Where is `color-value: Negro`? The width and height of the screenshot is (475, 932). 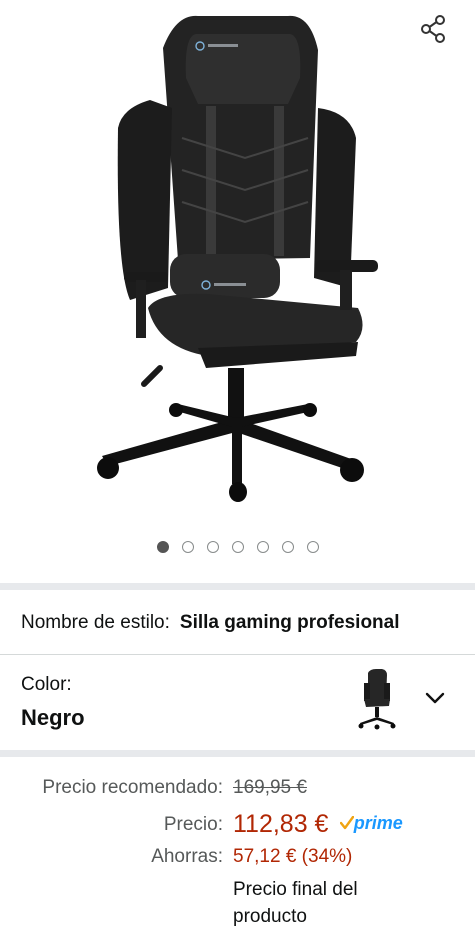
color-value: Negro is located at coordinates (53, 717).